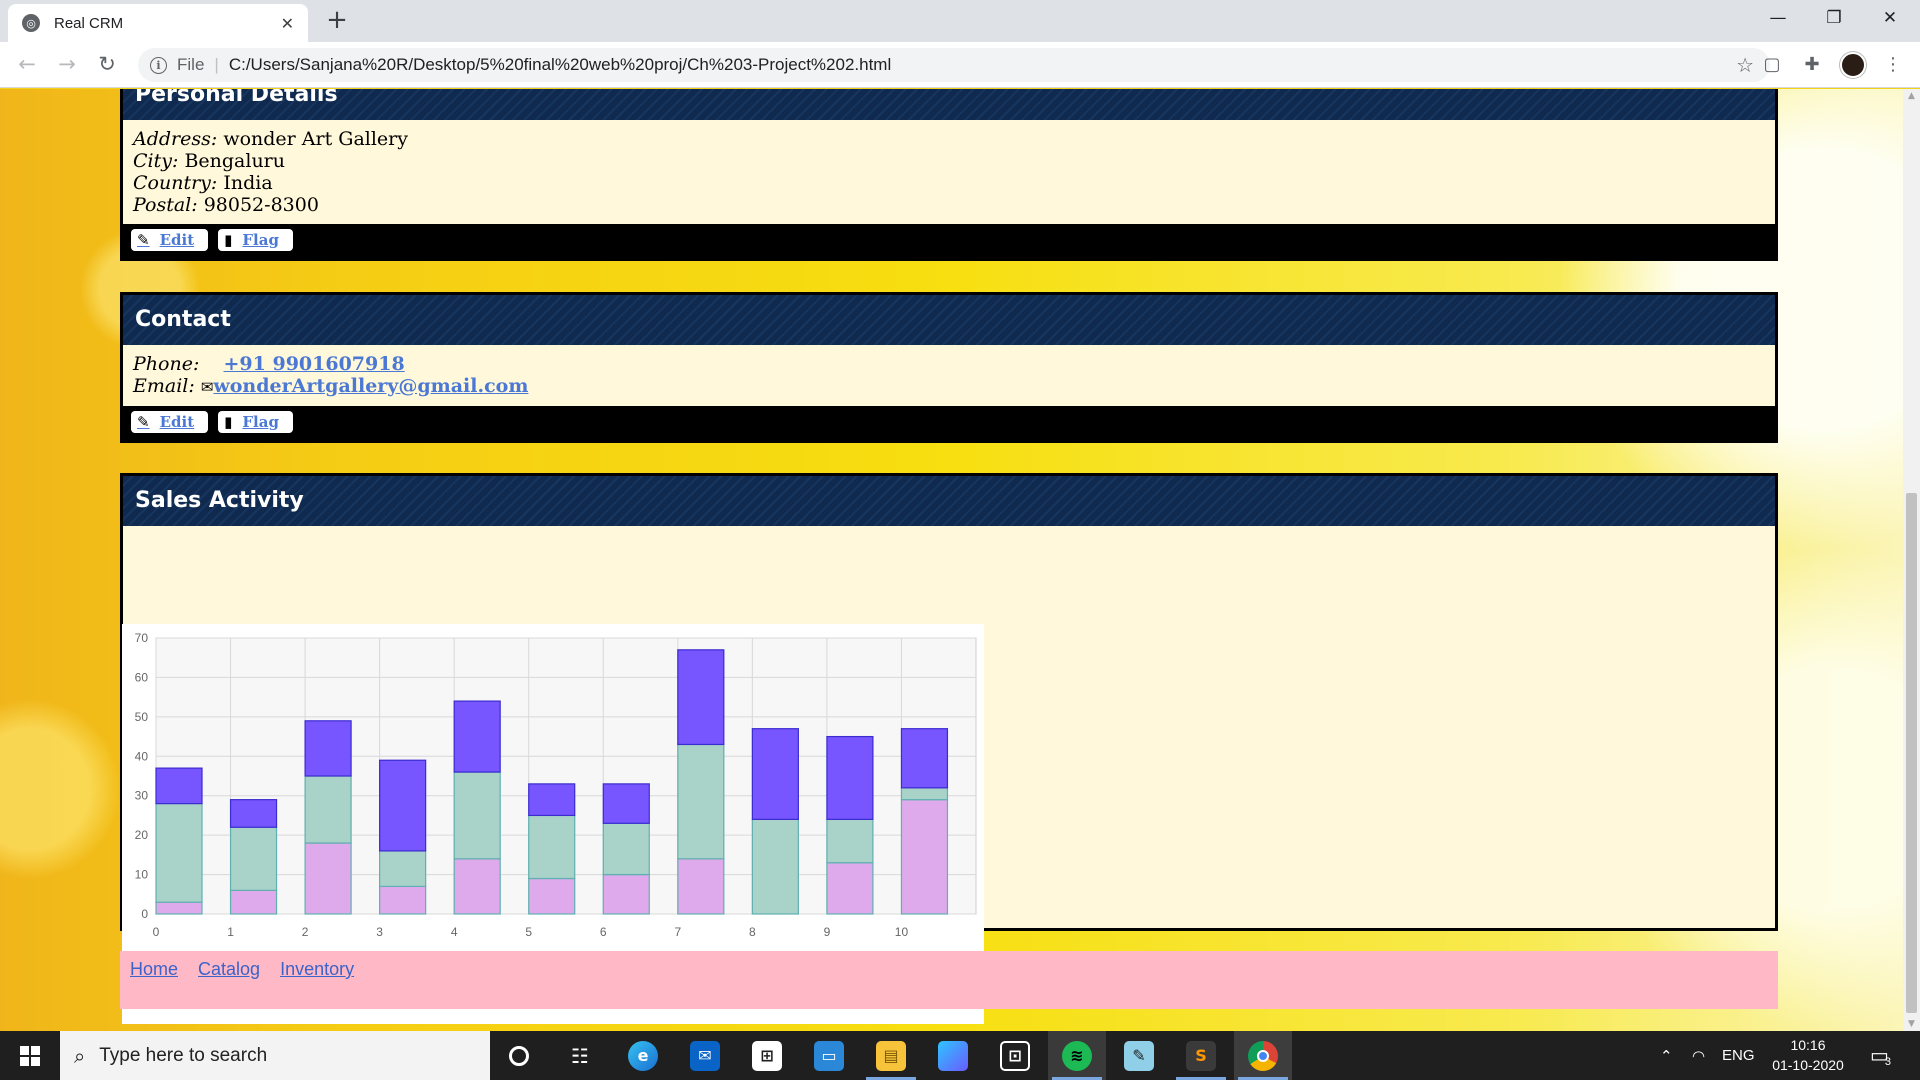  What do you see at coordinates (166, 364) in the screenshot?
I see `phone-label: Phone:` at bounding box center [166, 364].